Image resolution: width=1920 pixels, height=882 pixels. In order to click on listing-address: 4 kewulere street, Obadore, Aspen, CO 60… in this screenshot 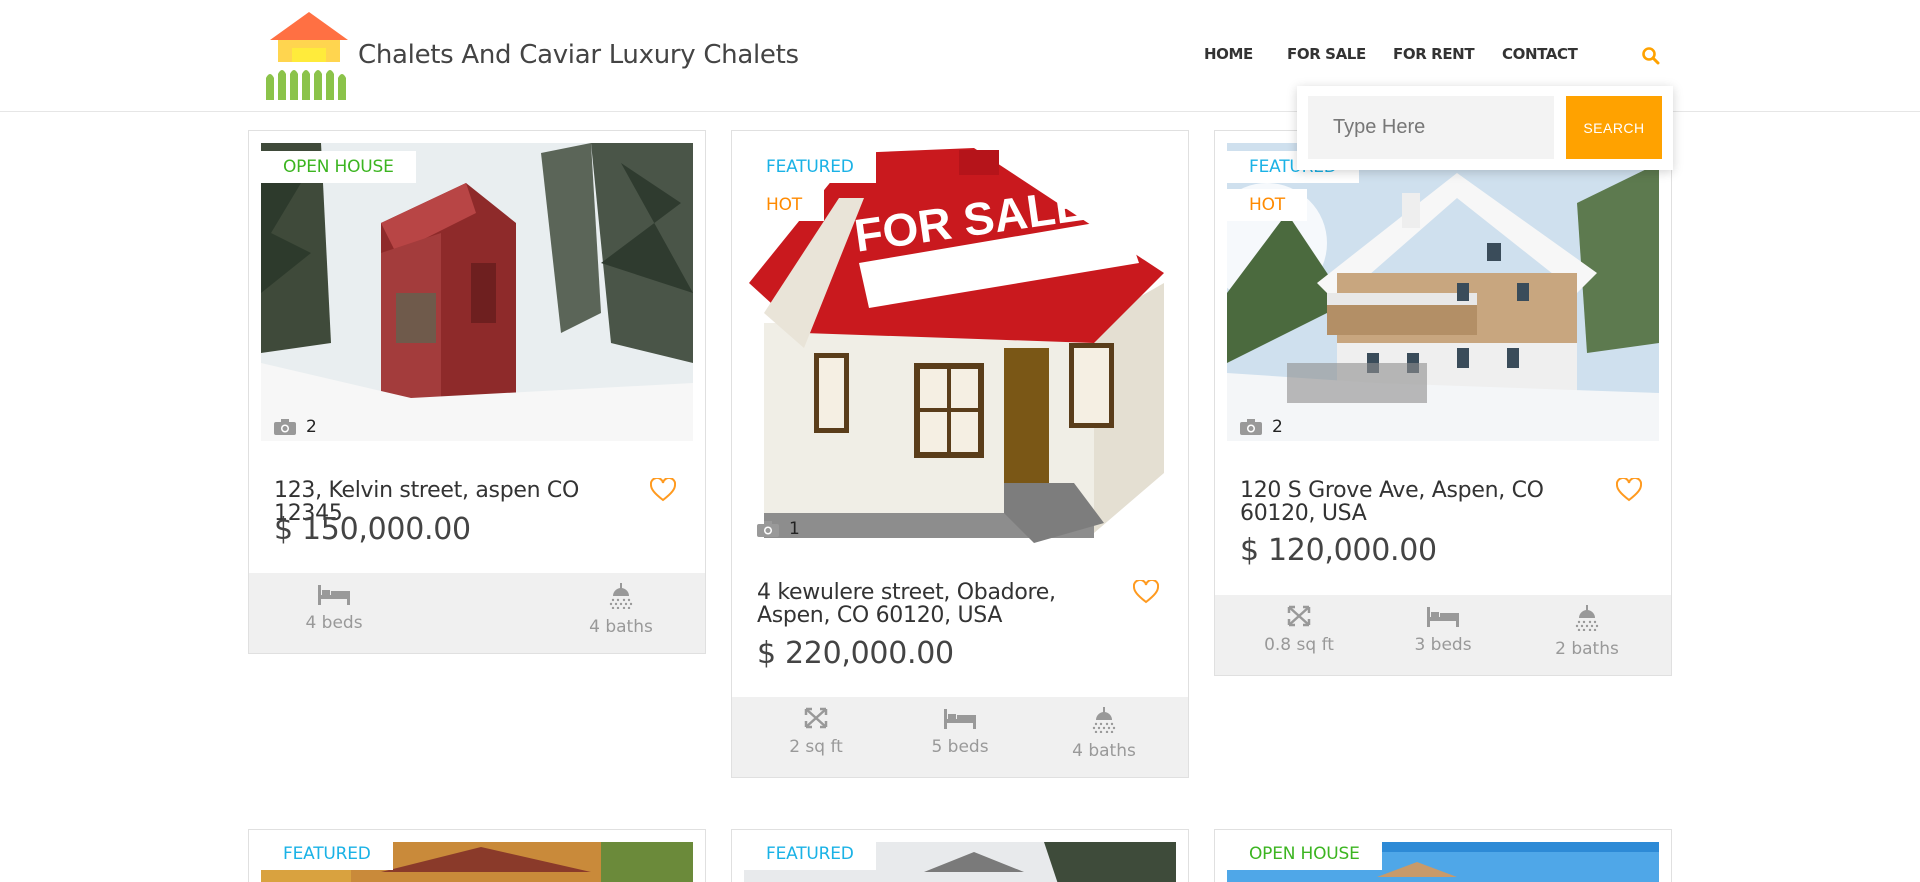, I will do `click(942, 604)`.